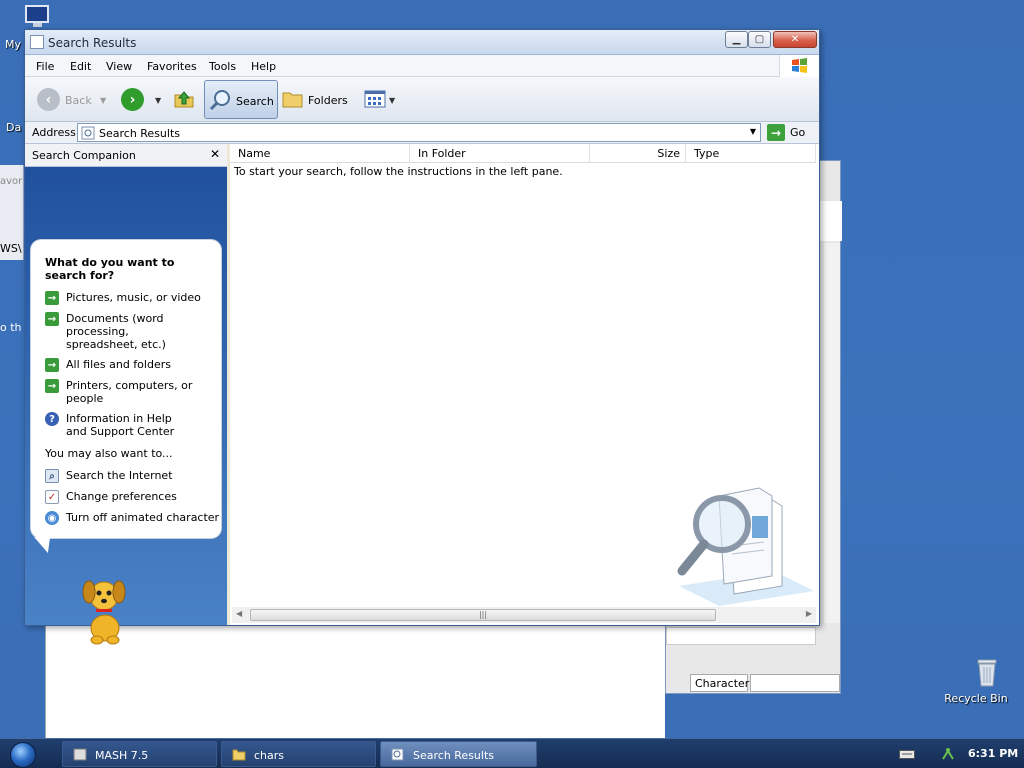 This screenshot has height=768, width=1024. I want to click on bg-window-list, so click(741, 636).